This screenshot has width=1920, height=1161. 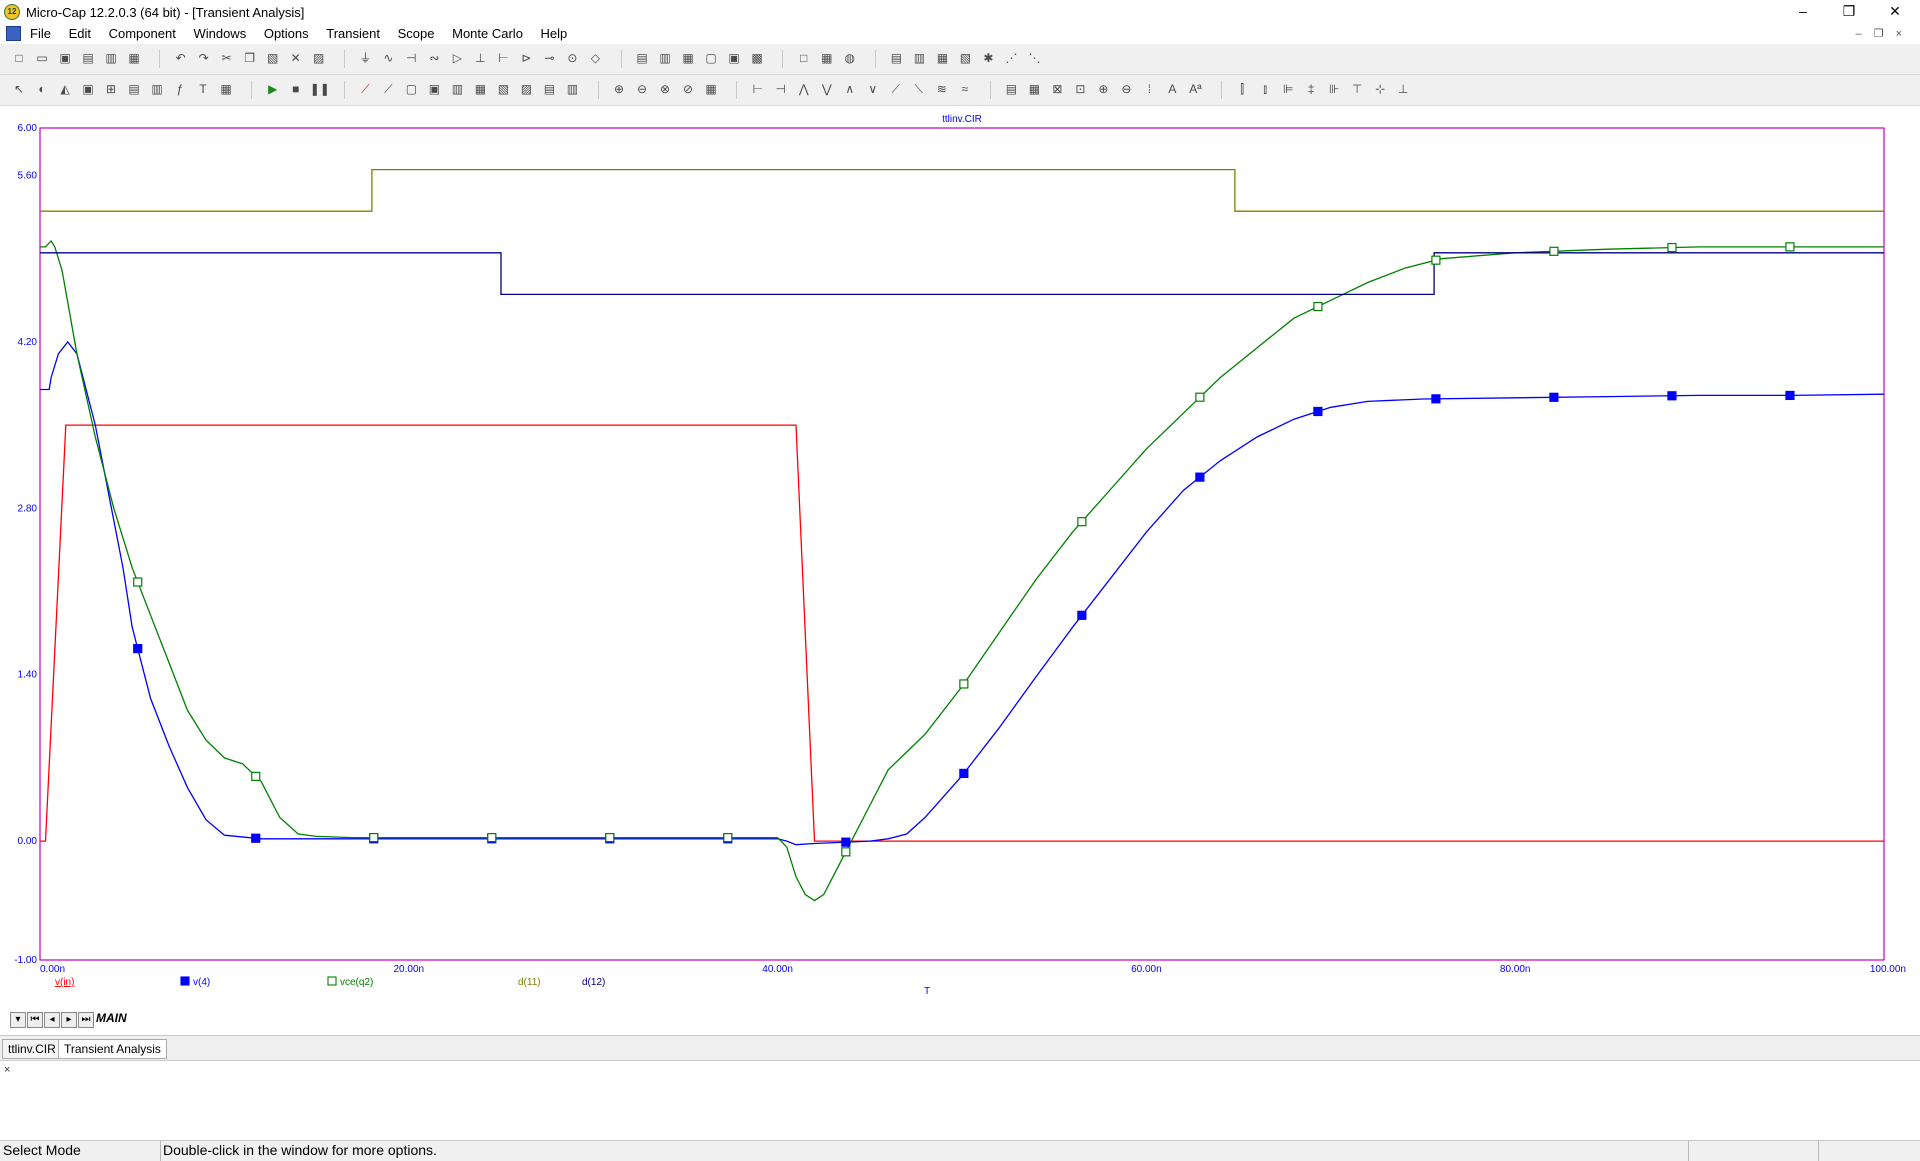 What do you see at coordinates (1311, 89) in the screenshot?
I see `align-center-icon: ‡` at bounding box center [1311, 89].